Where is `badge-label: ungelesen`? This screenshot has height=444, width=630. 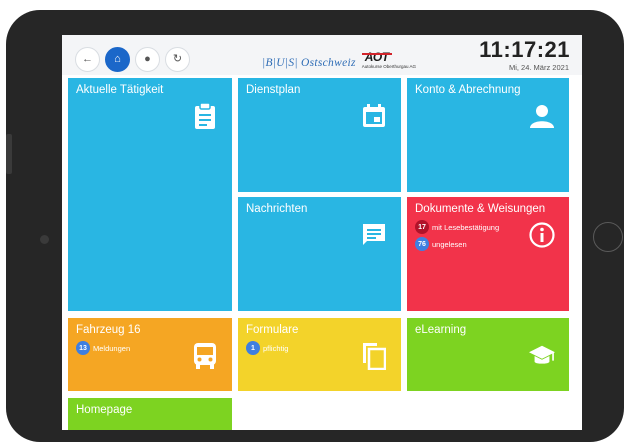
badge-label: ungelesen is located at coordinates (449, 244).